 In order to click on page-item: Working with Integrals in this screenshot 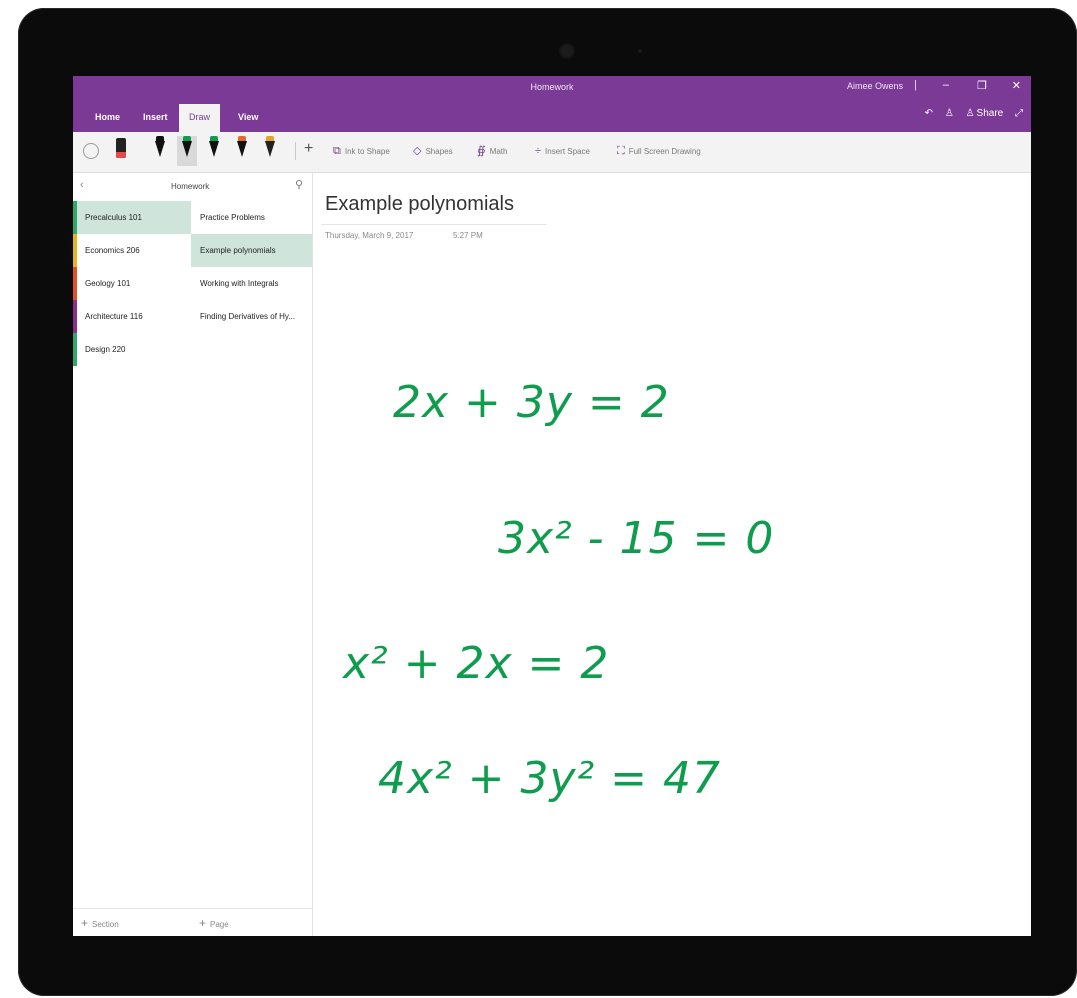, I will do `click(251, 283)`.